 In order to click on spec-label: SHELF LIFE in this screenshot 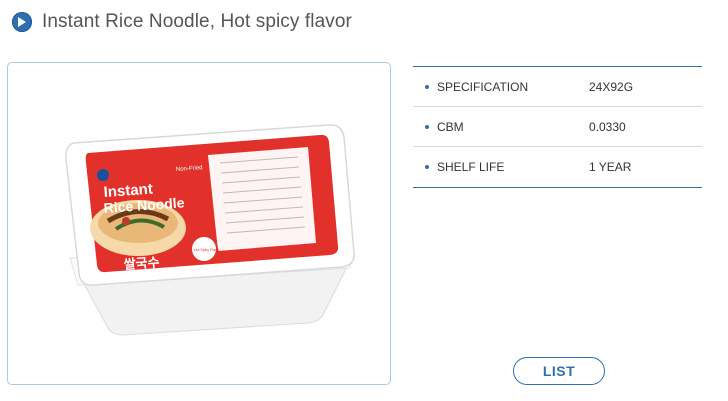, I will do `click(471, 167)`.